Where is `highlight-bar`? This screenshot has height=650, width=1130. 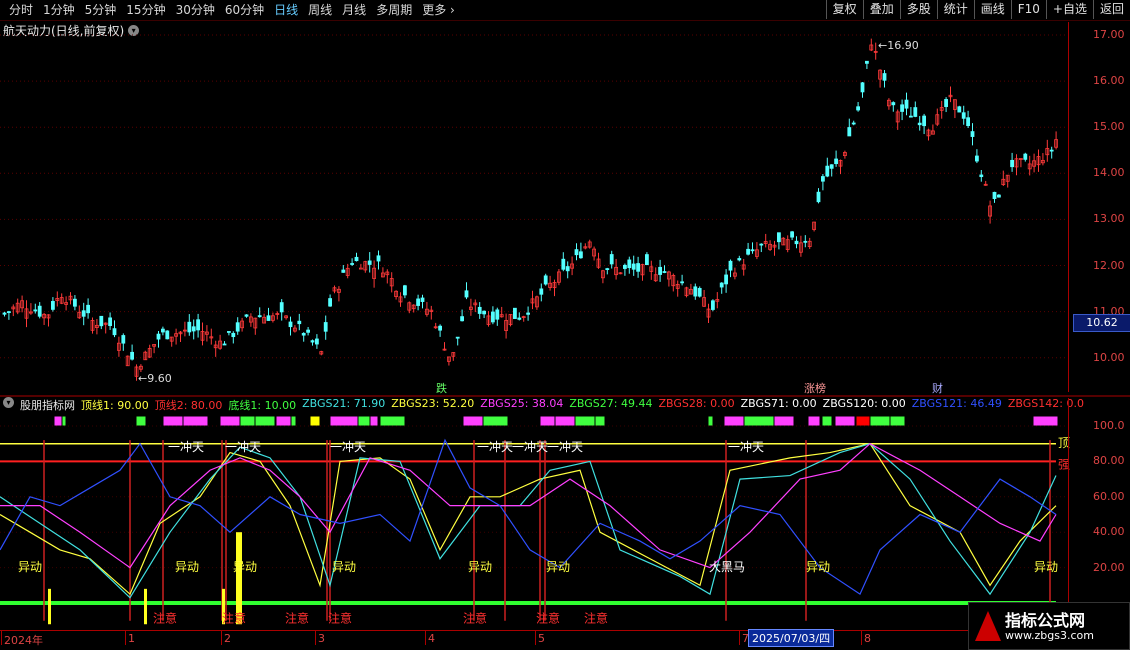
highlight-bar is located at coordinates (239, 578).